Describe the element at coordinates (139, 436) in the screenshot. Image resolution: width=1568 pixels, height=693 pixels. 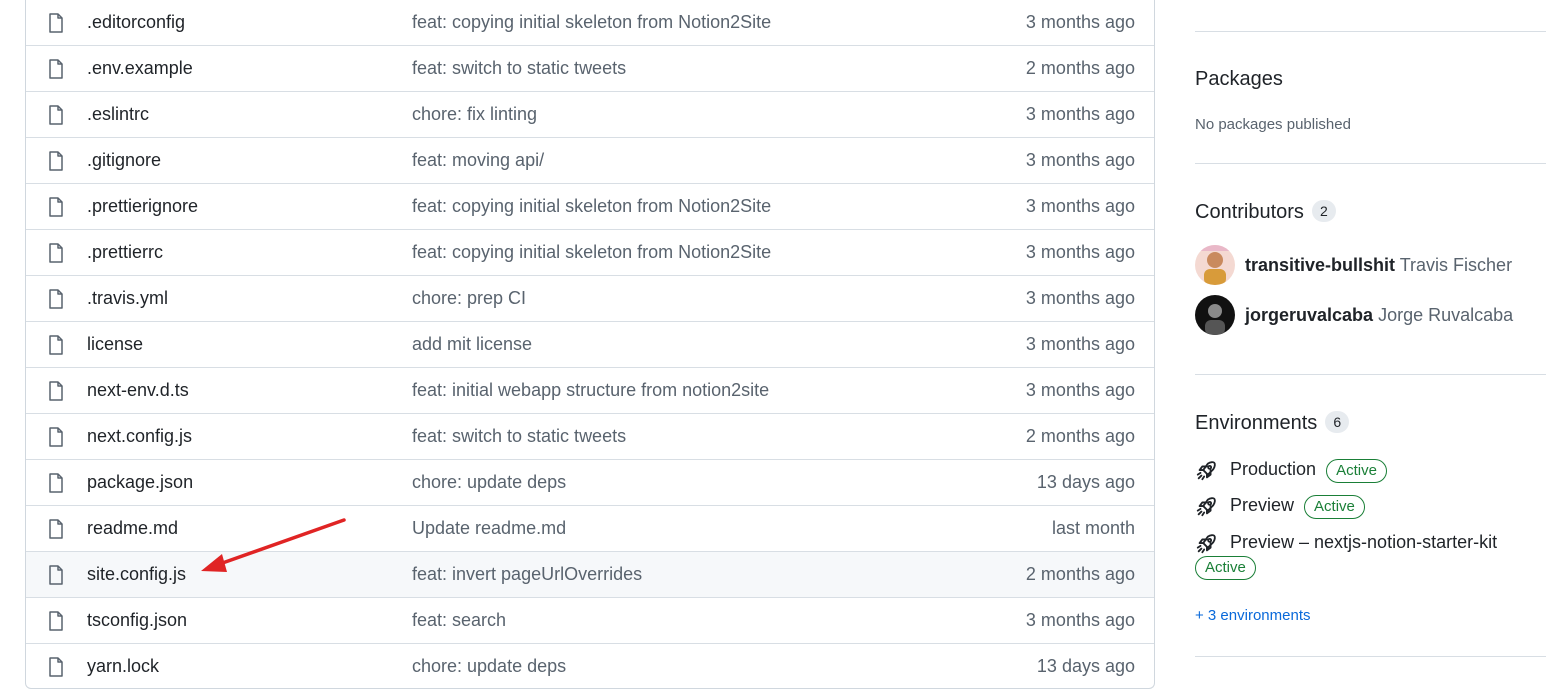
I see `file-name-link: next.config.js` at that location.